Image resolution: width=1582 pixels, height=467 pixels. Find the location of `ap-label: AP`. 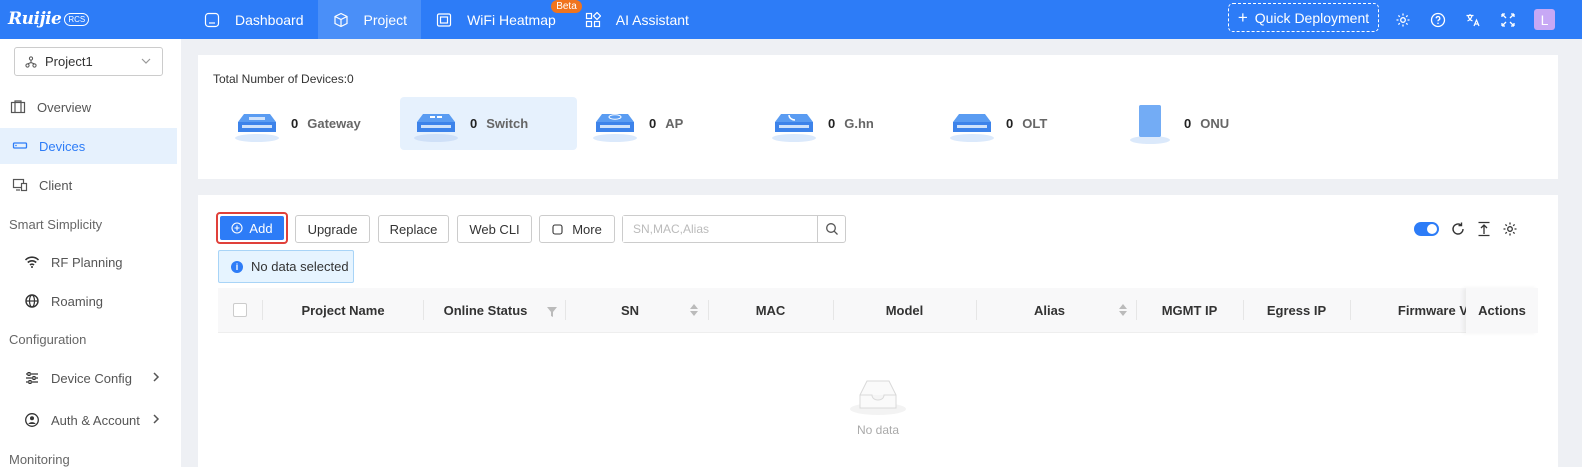

ap-label: AP is located at coordinates (674, 123).